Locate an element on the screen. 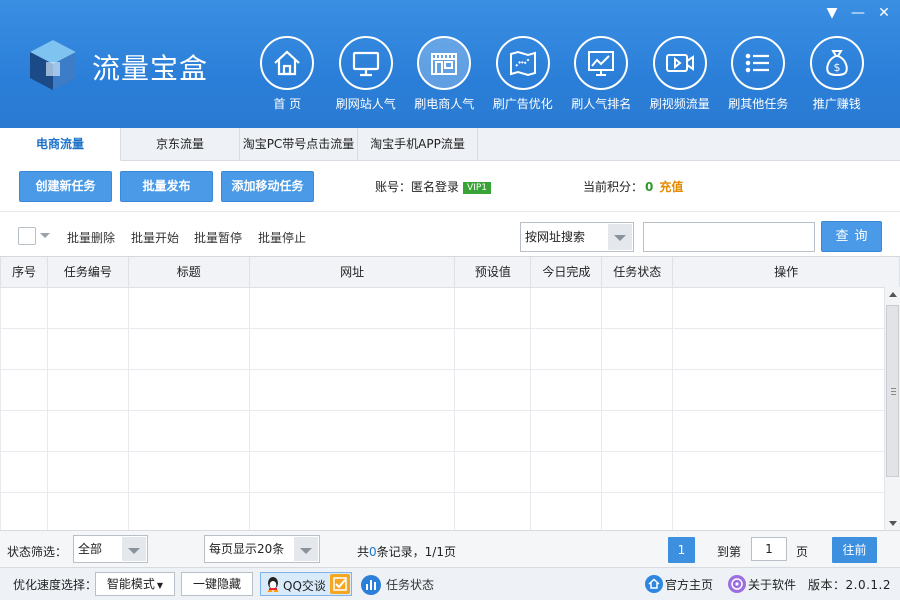  records-info: 共0条记录，1/1页 is located at coordinates (406, 552).